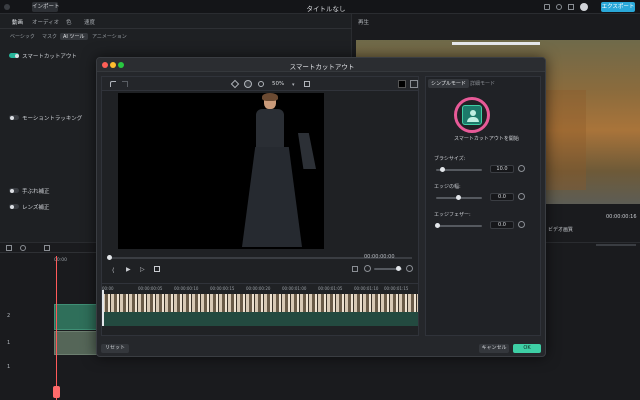 Image resolution: width=640 pixels, height=400 pixels. What do you see at coordinates (414, 84) in the screenshot?
I see `compare-icon` at bounding box center [414, 84].